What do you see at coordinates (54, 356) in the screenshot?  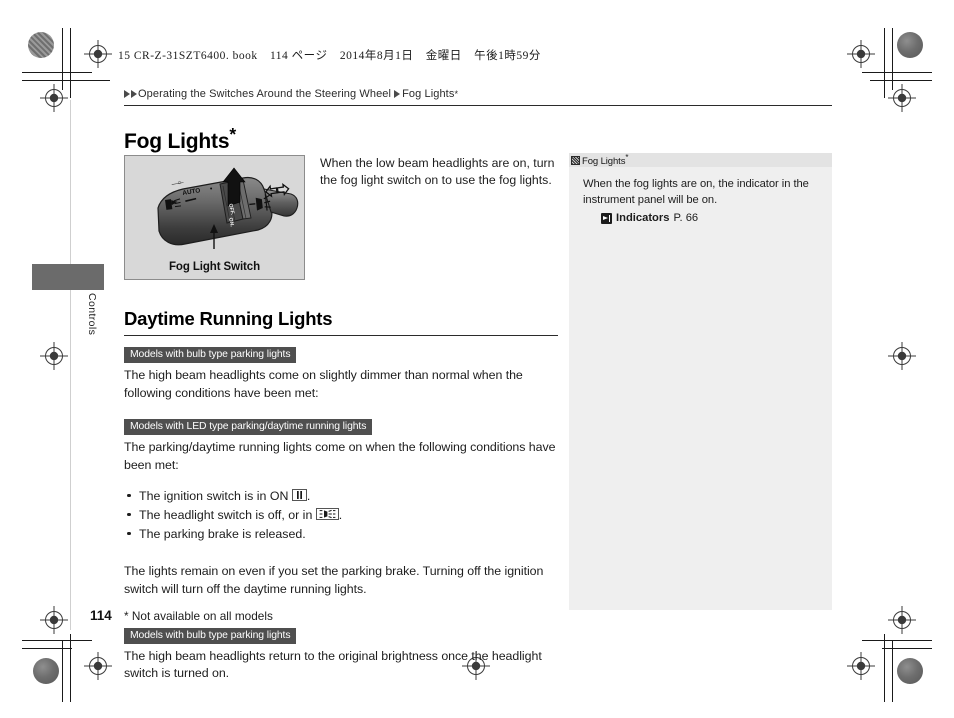 I see `registration-mark-left-middle` at bounding box center [54, 356].